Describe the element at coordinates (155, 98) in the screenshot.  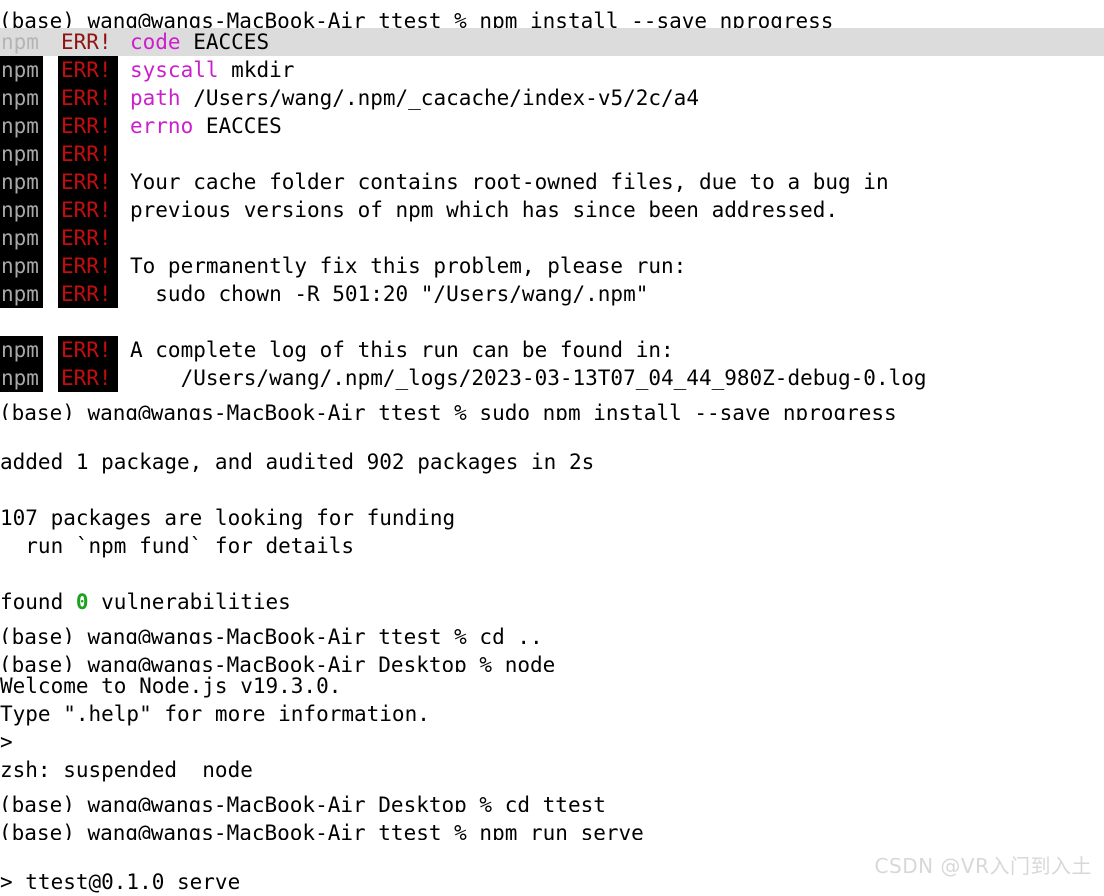
I see `error-key-path: path` at that location.